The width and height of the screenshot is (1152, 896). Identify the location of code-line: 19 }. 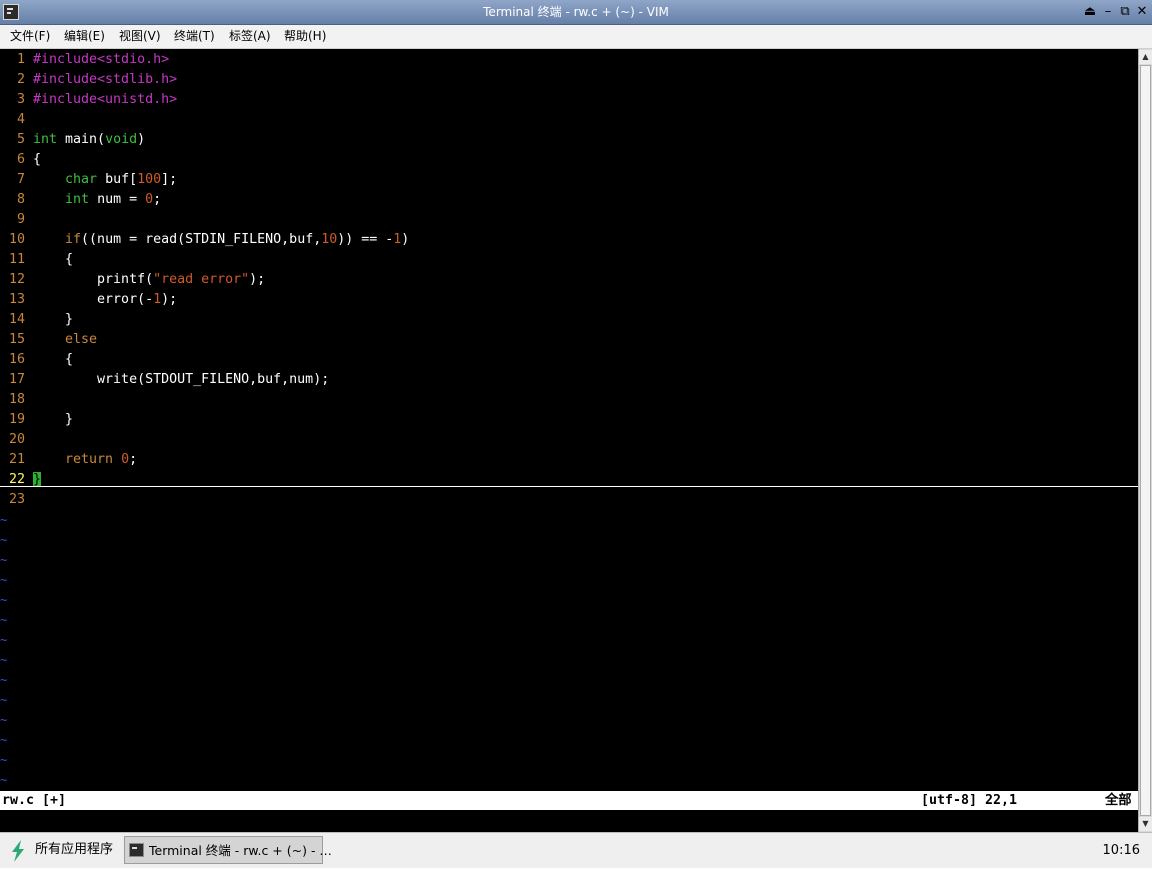
(569, 420).